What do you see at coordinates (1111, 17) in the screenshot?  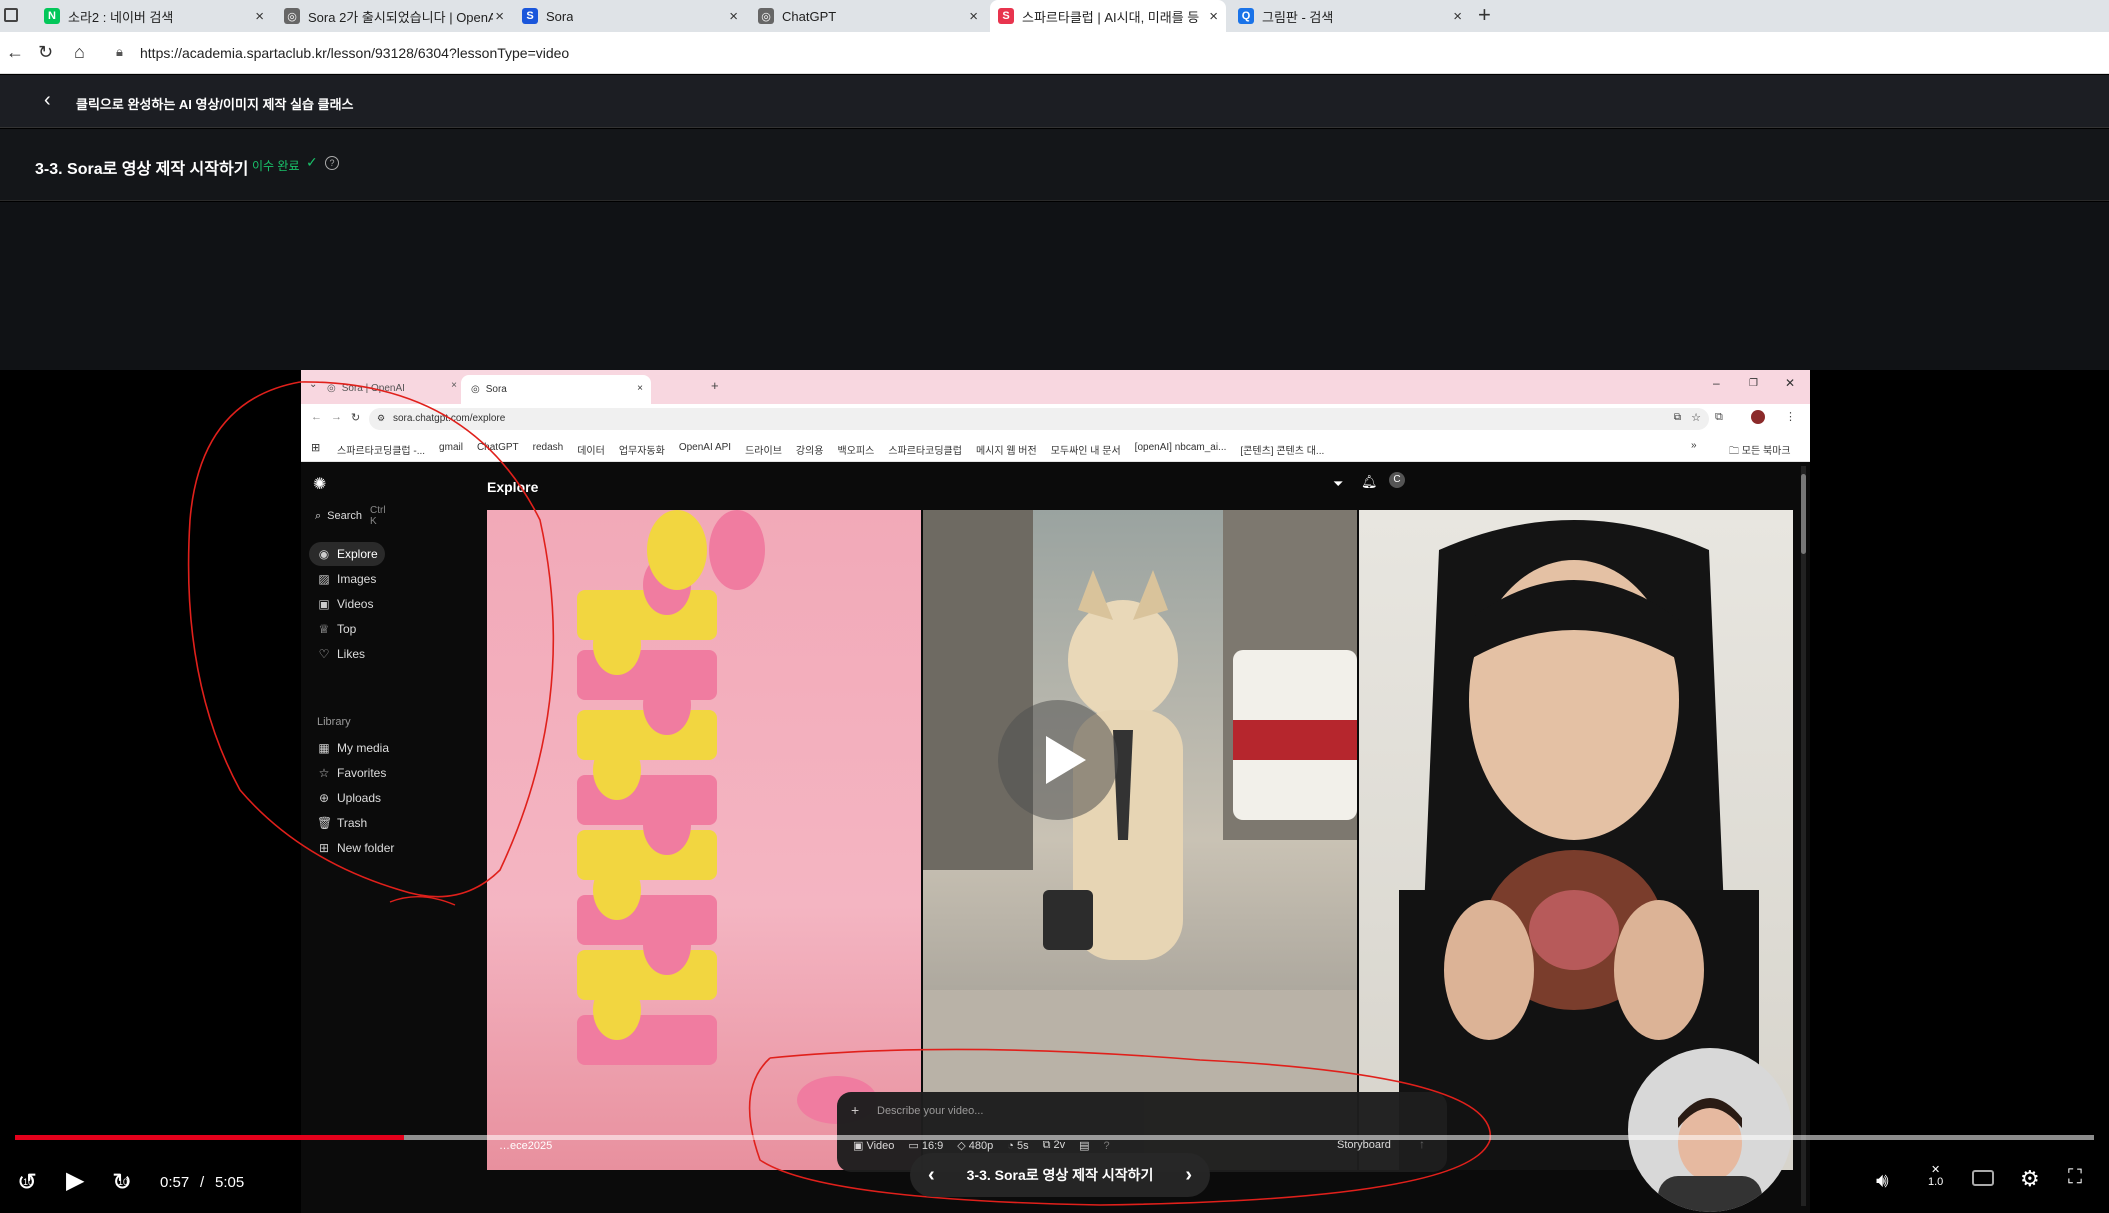 I see `tab-title: 스파르타클럽 | AI시대, 미래를 등` at bounding box center [1111, 17].